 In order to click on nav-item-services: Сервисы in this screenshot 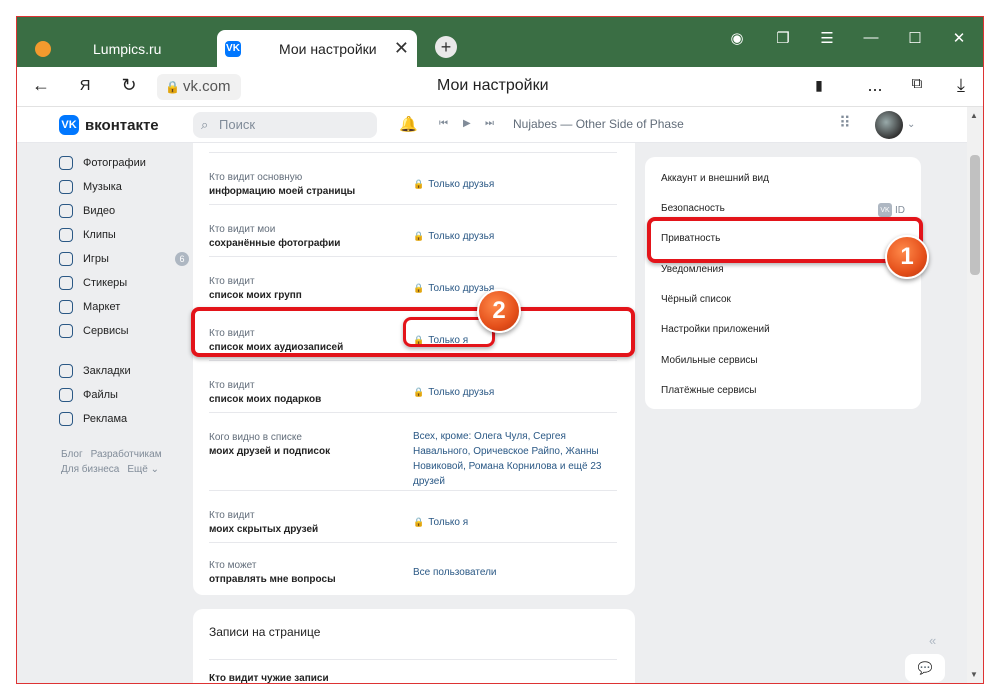, I will do `click(124, 331)`.